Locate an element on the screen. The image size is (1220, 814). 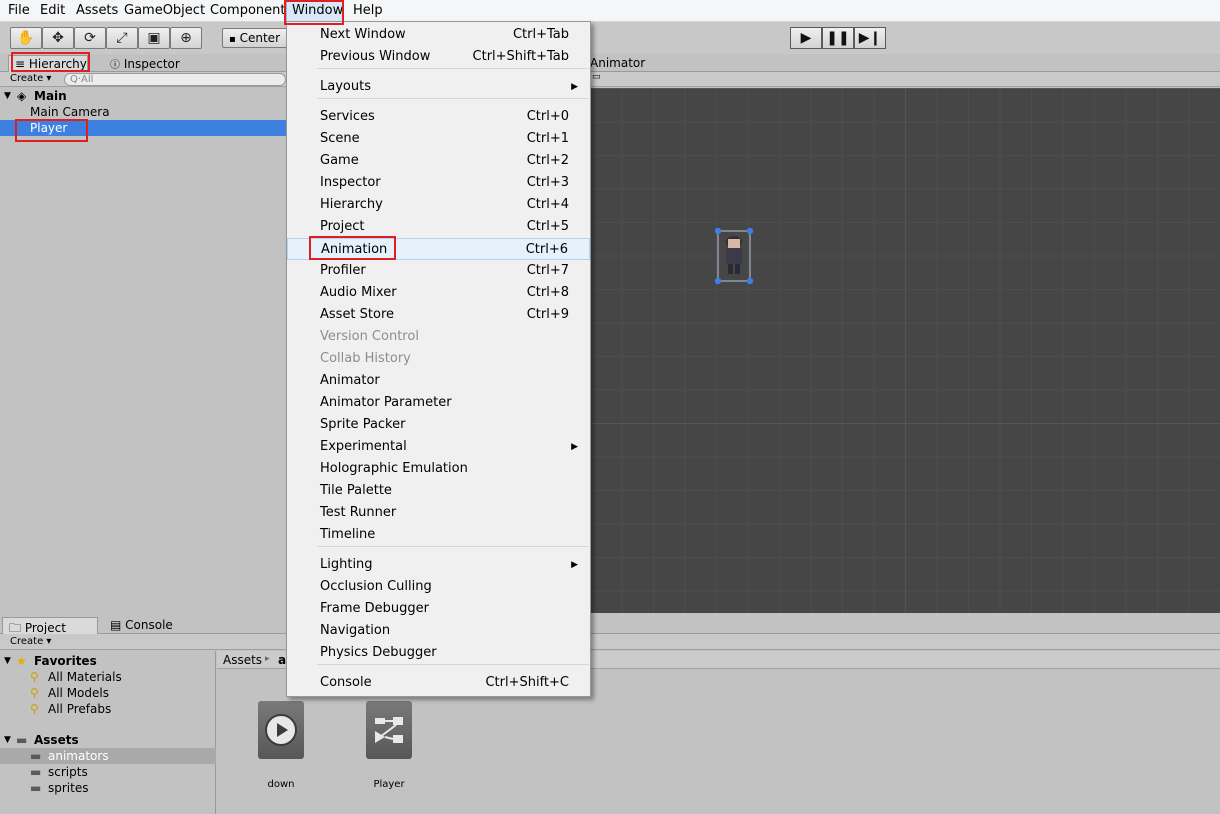
menu-item-label: Tile Palette is located at coordinates (356, 490).